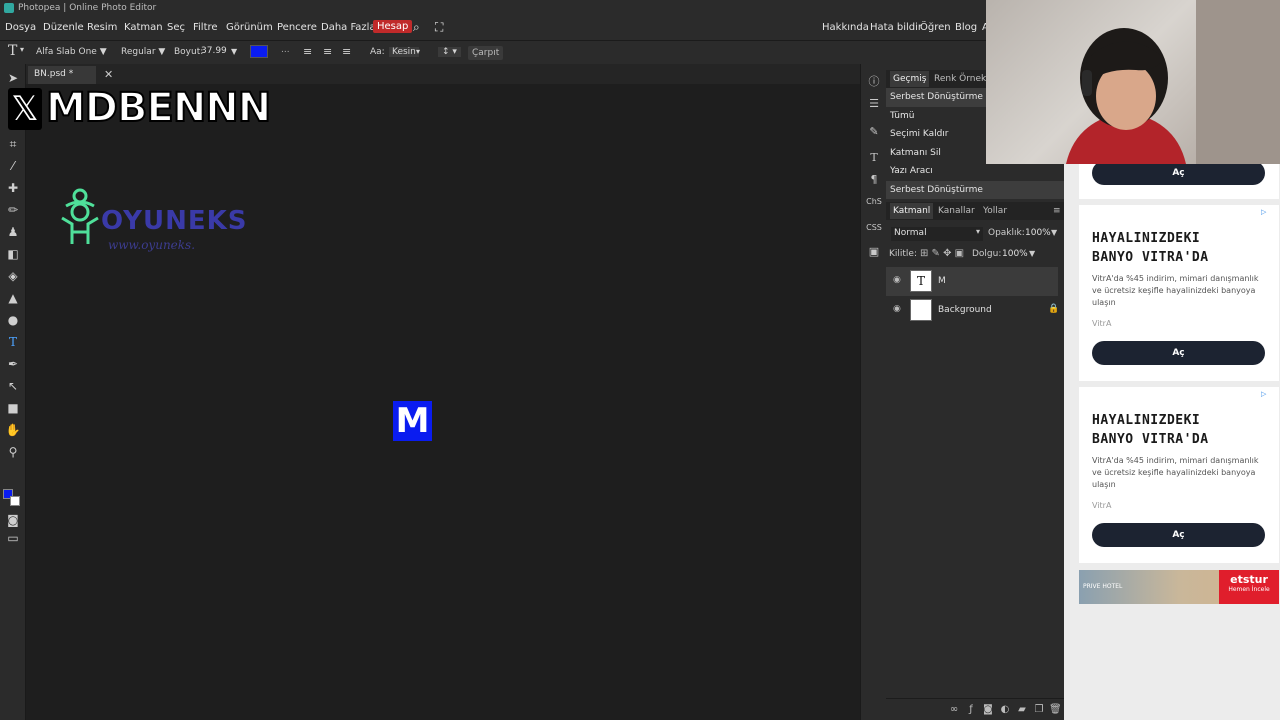  Describe the element at coordinates (1054, 232) in the screenshot. I see `opacity-dropdown-icon: ▼` at that location.